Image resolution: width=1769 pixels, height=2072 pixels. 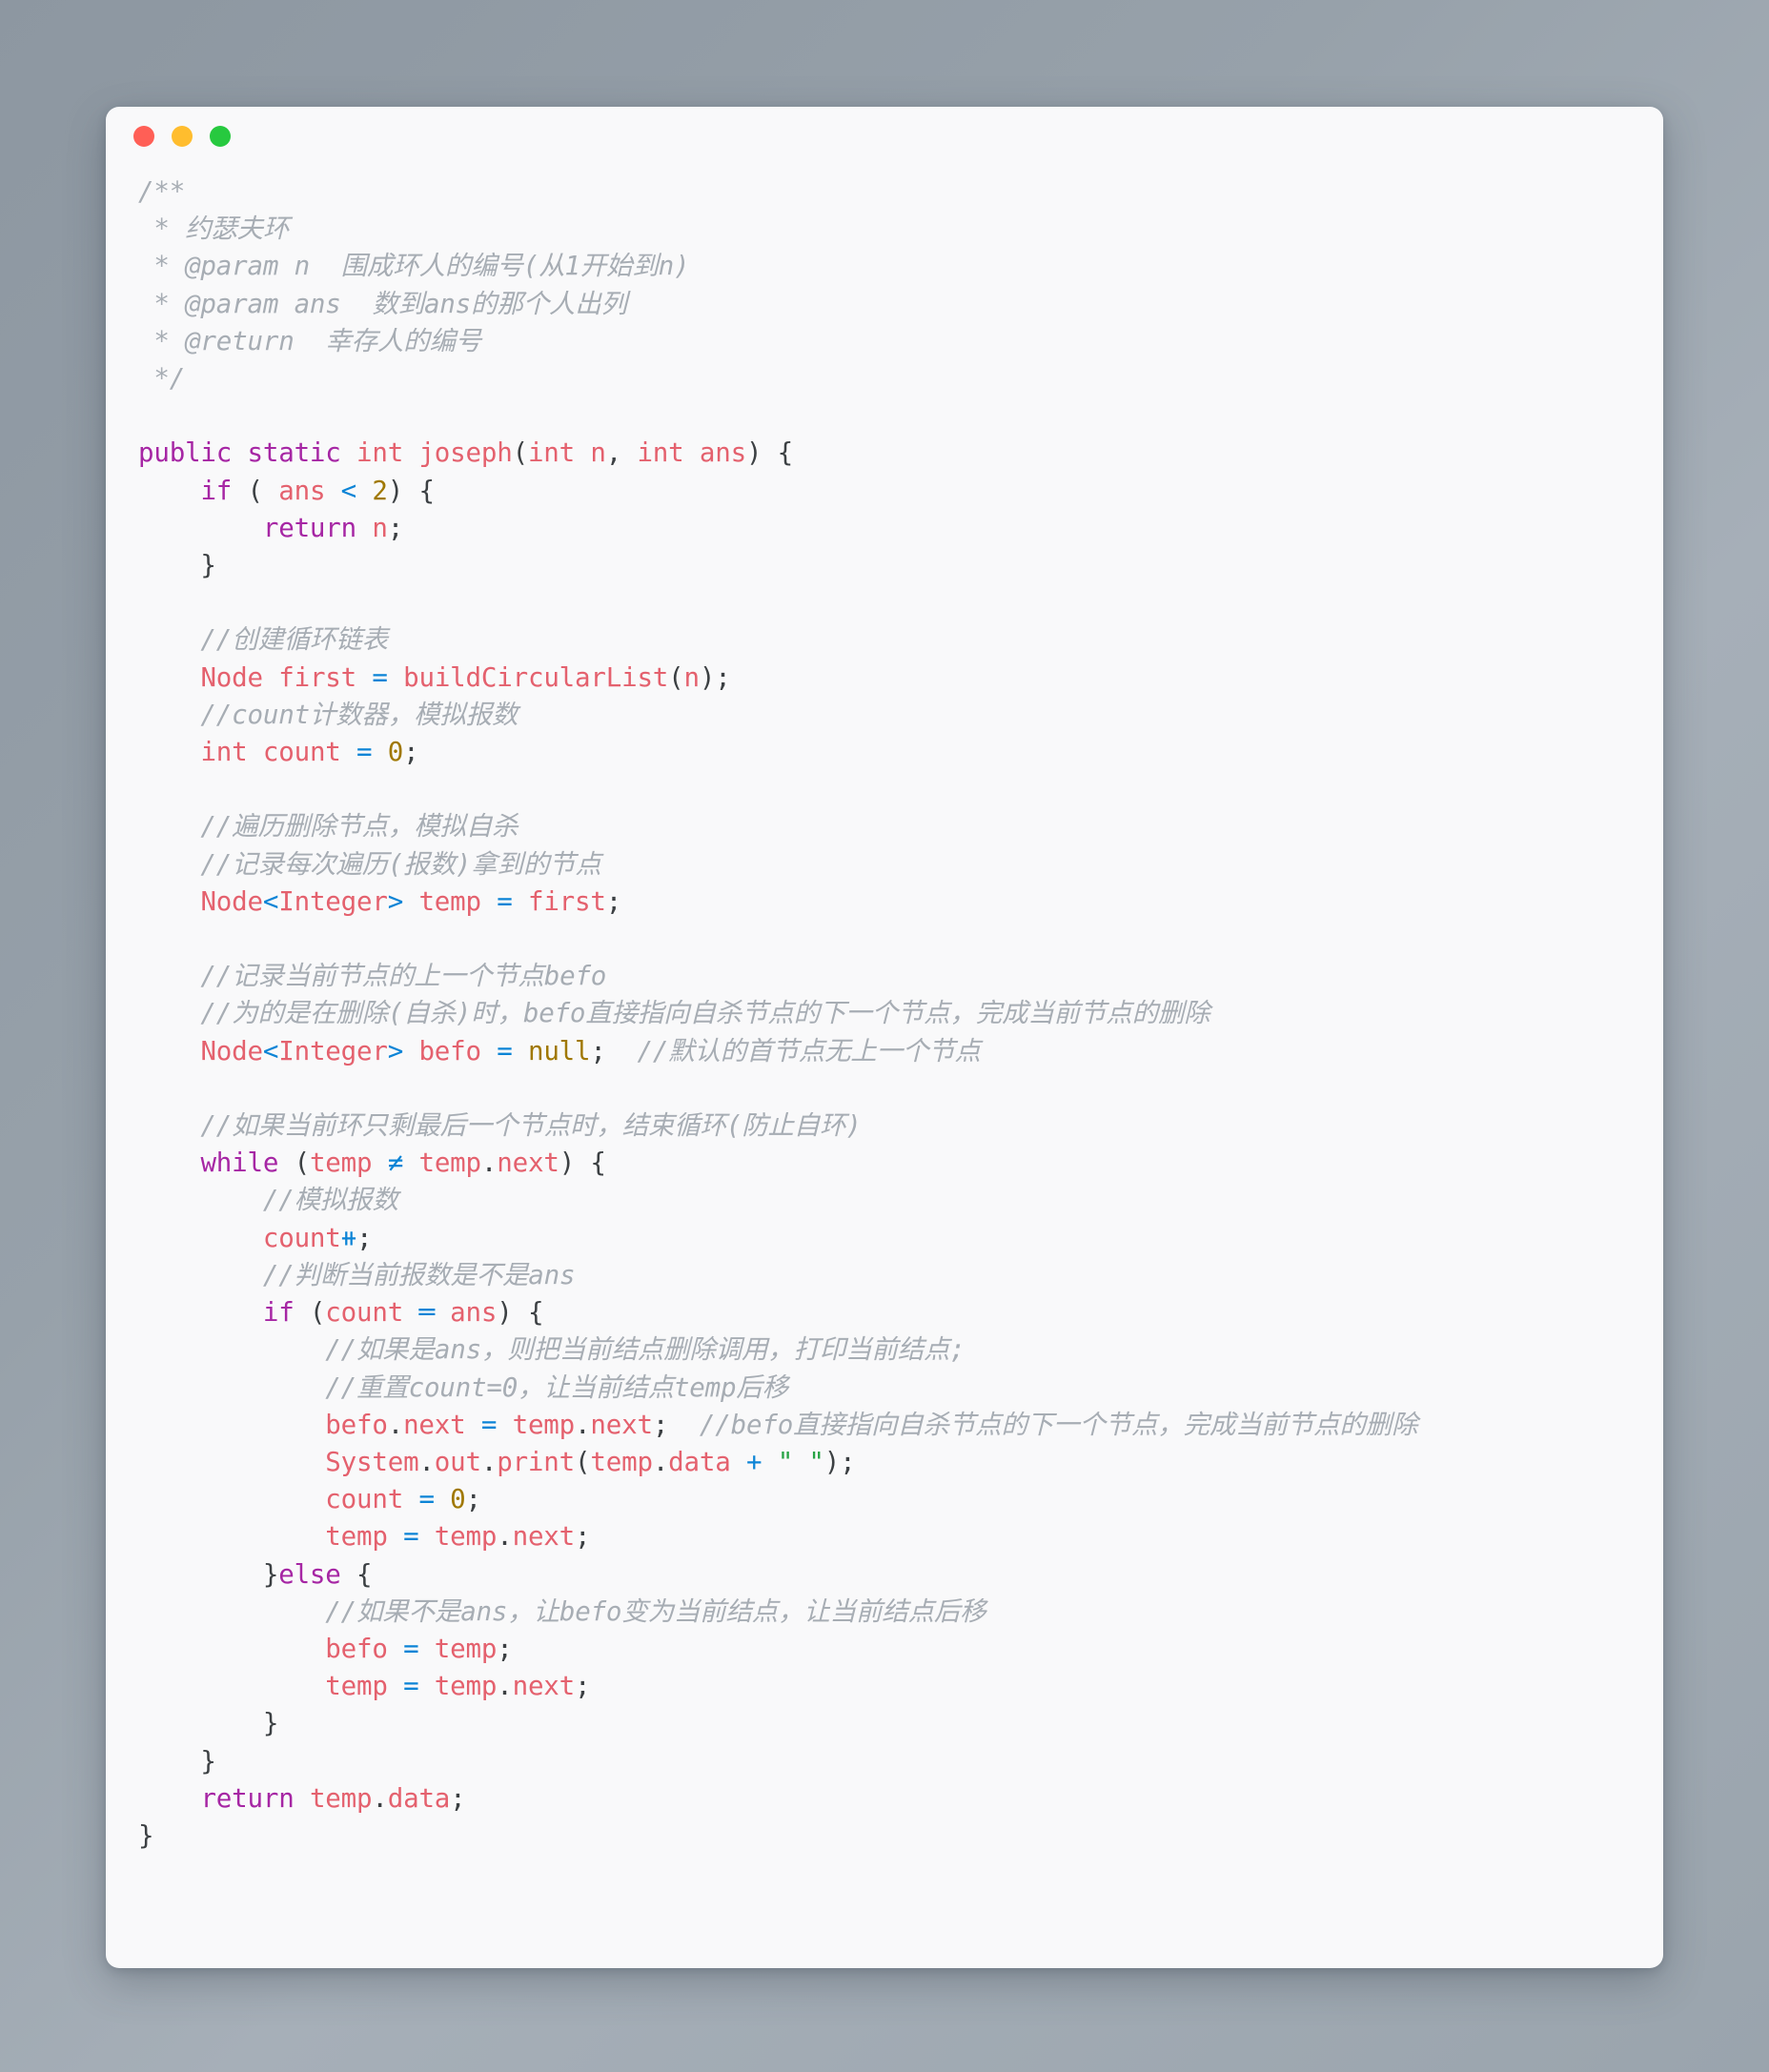 What do you see at coordinates (896, 1126) in the screenshot?
I see `code-line: //如果当前环只剩最后一个节点时，结束循环(防止自环)` at bounding box center [896, 1126].